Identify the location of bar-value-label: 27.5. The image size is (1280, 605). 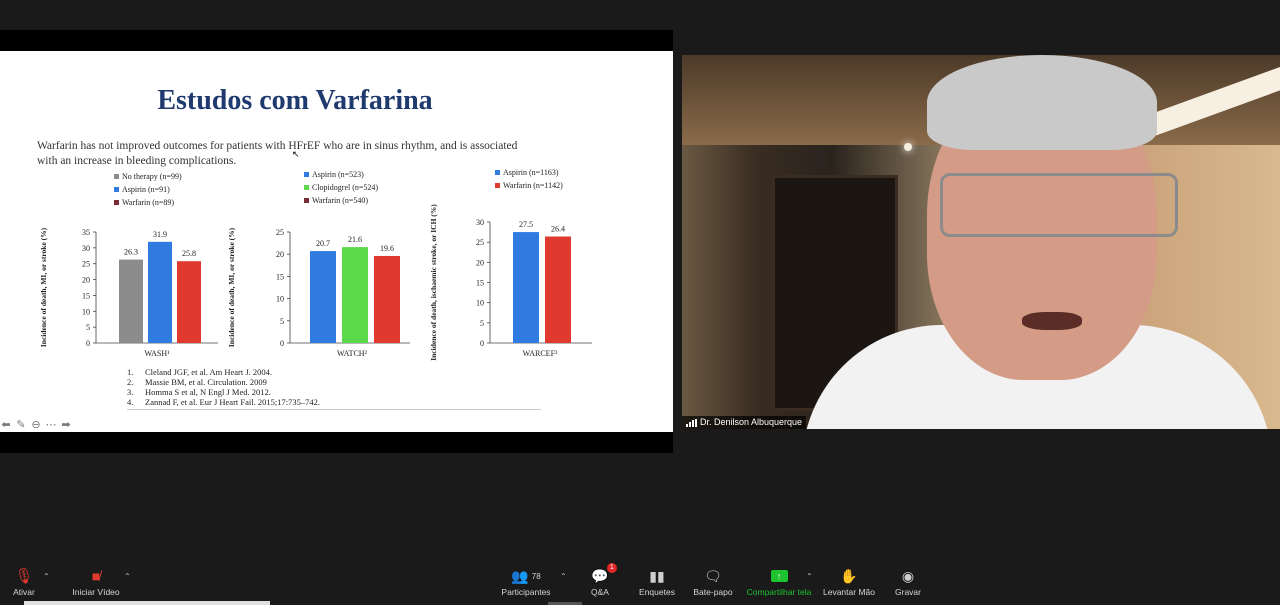
(526, 224).